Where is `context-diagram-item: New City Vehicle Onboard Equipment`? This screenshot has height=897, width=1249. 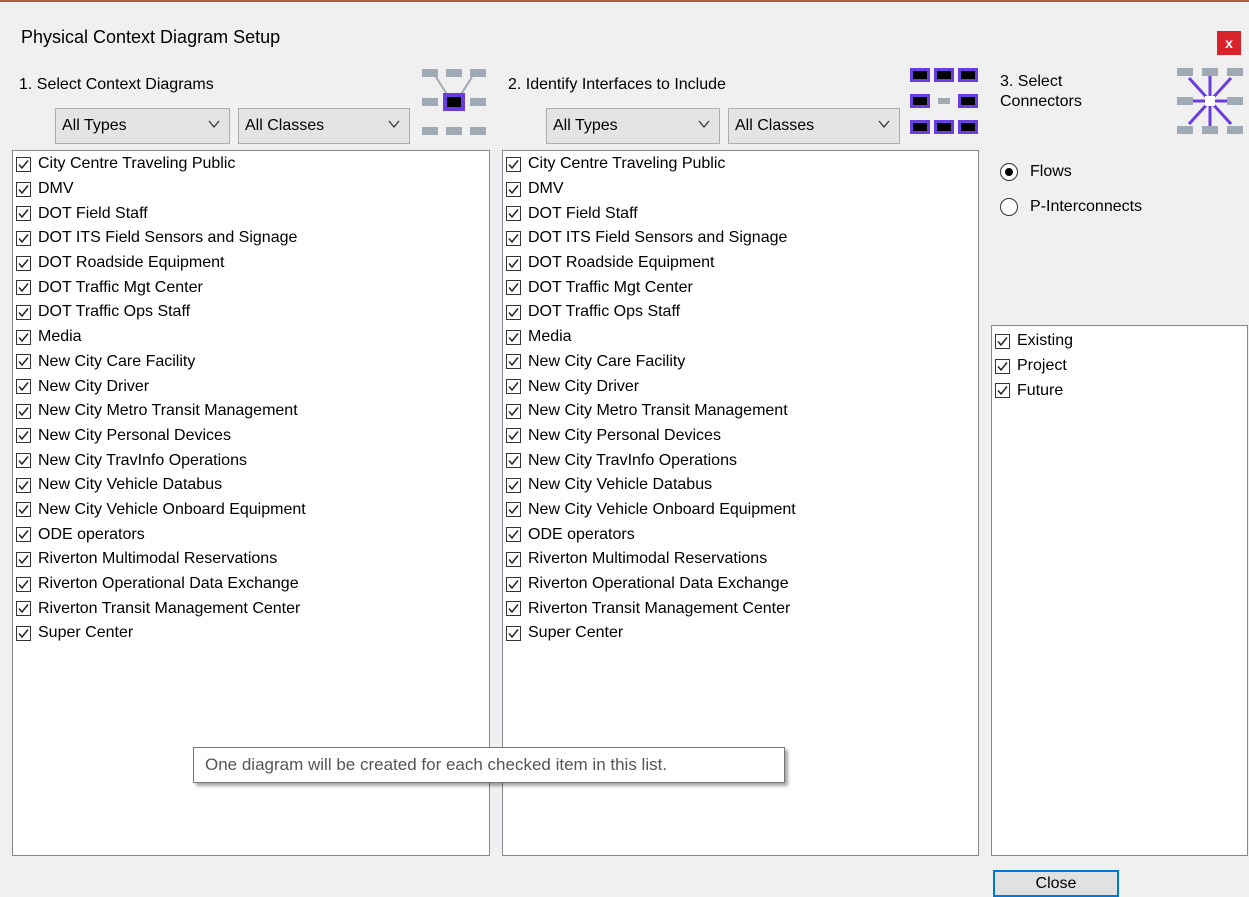
context-diagram-item: New City Vehicle Onboard Equipment is located at coordinates (251, 510).